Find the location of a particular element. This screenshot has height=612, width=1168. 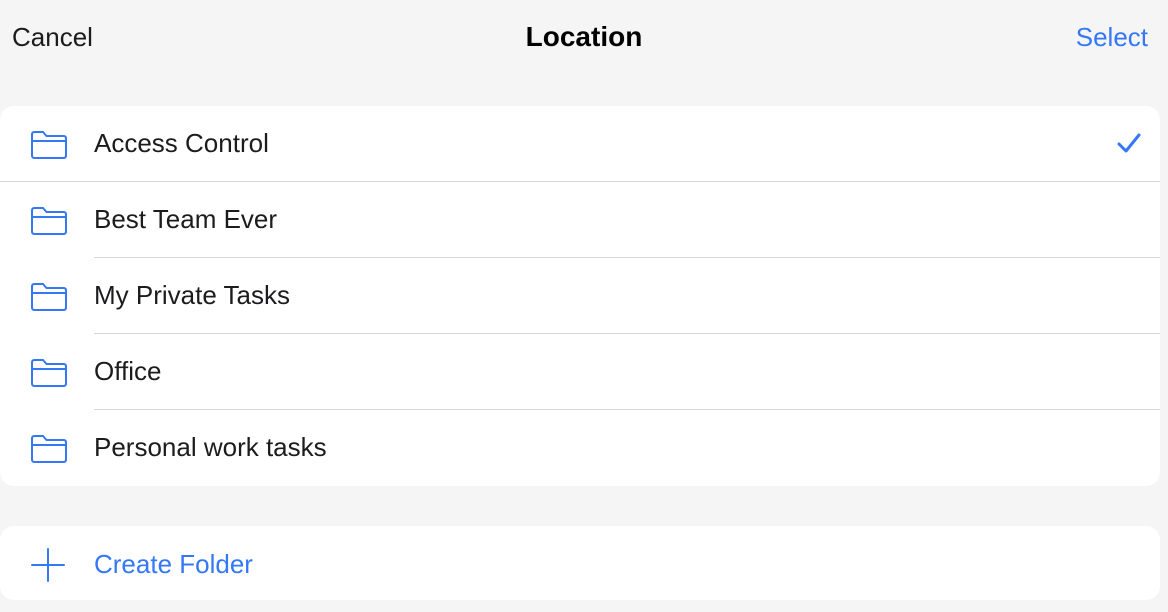

select-button: Select is located at coordinates (1112, 37).